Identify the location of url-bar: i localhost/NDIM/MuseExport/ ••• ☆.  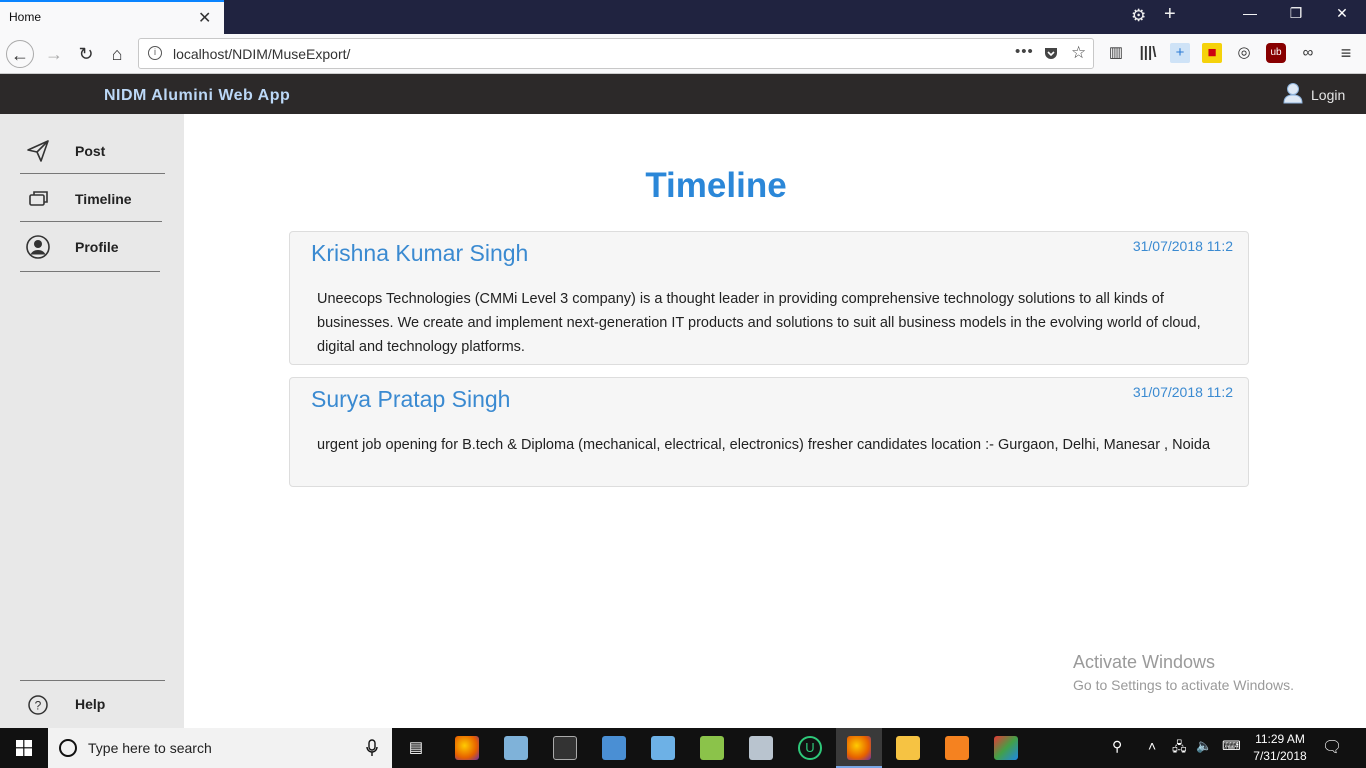
(616, 53).